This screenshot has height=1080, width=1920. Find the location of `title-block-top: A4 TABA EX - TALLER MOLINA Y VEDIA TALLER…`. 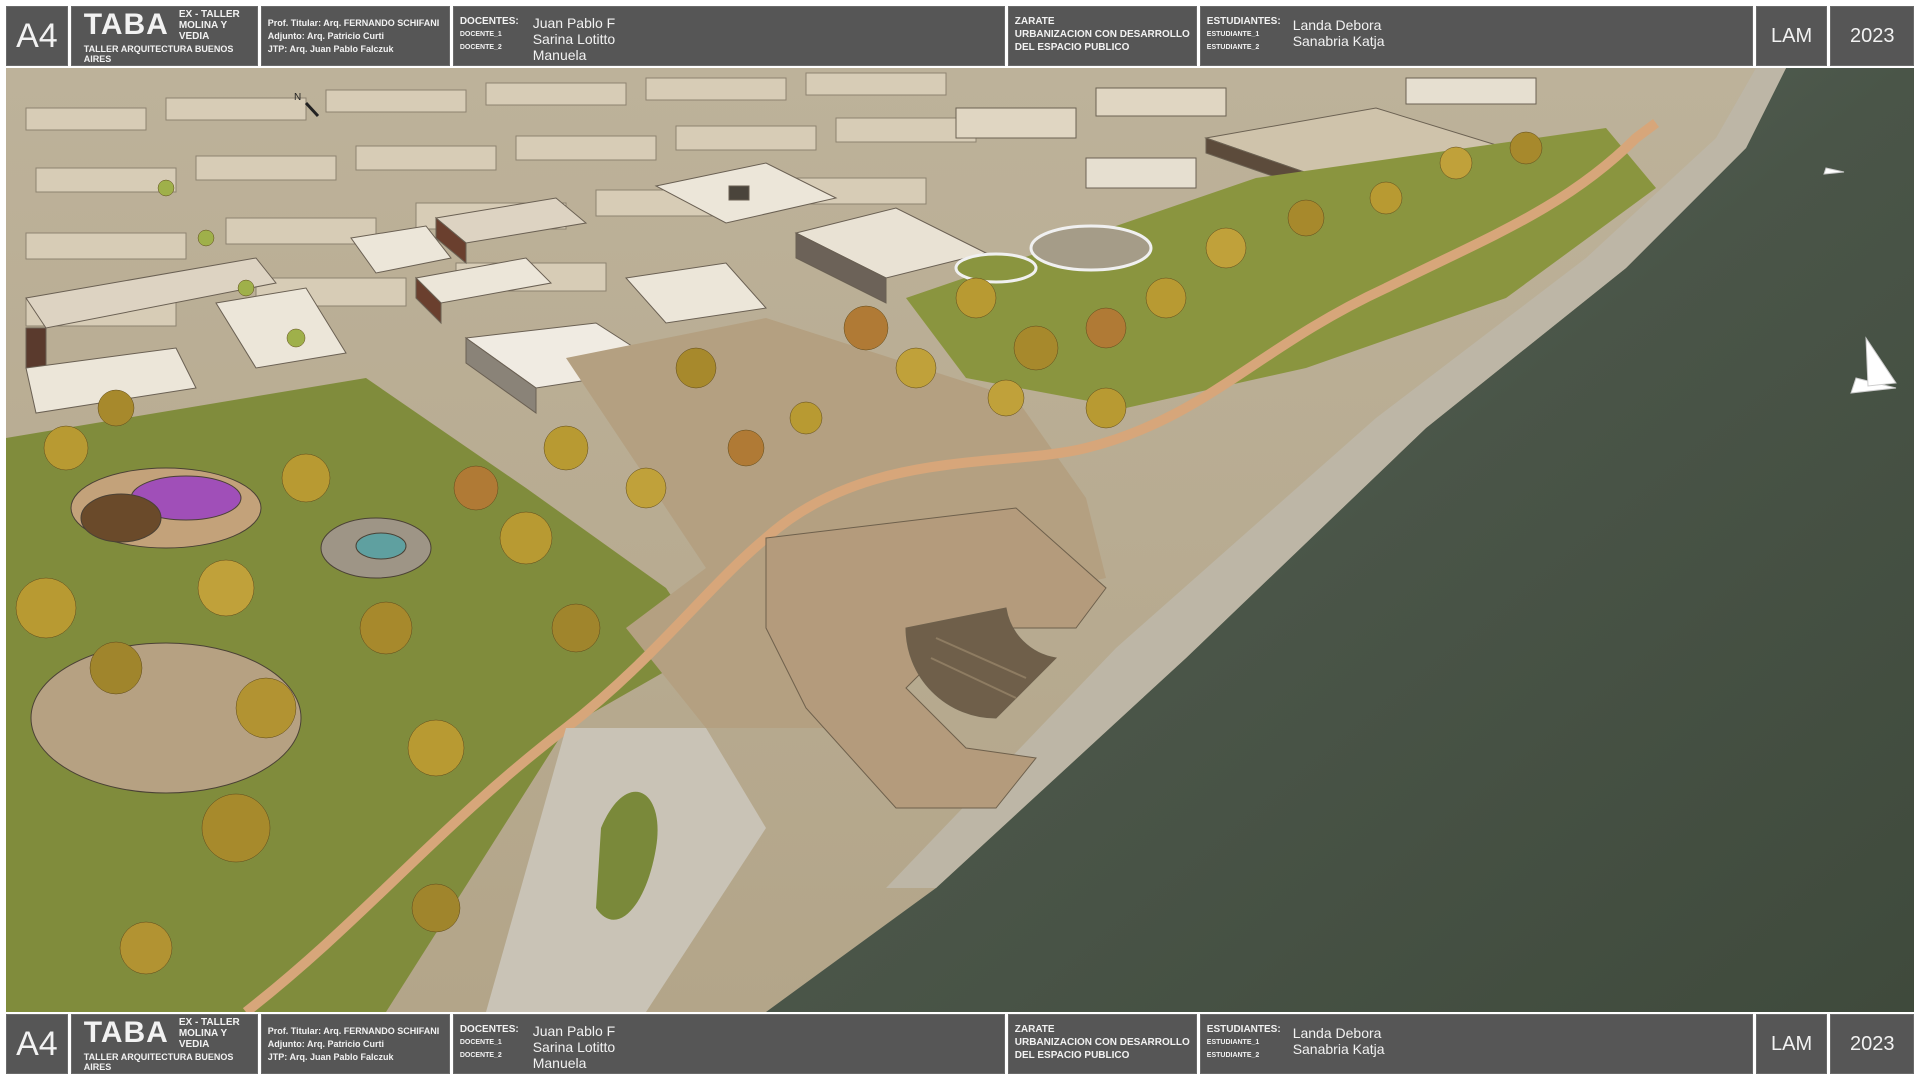

title-block-top: A4 TABA EX - TALLER MOLINA Y VEDIA TALLER… is located at coordinates (960, 36).